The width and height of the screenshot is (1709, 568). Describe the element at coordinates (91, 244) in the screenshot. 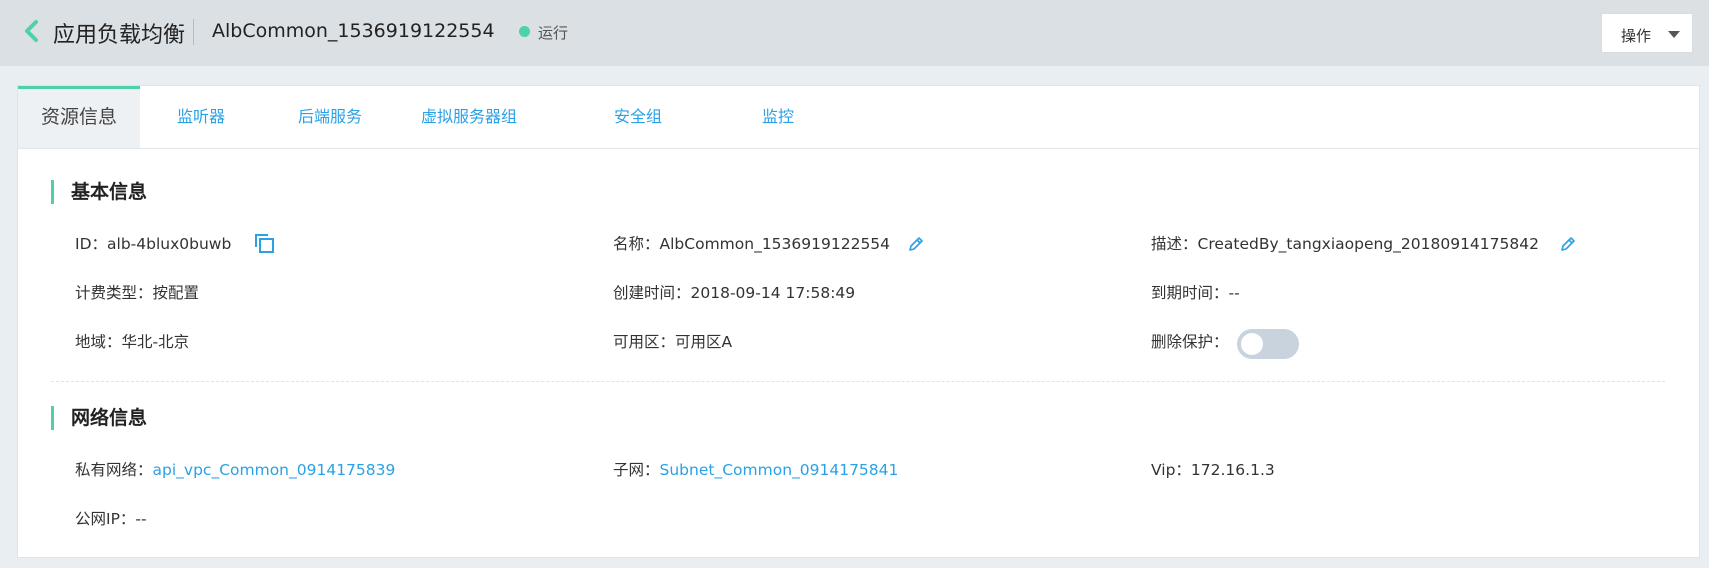

I see `field-id-label: ID：` at that location.